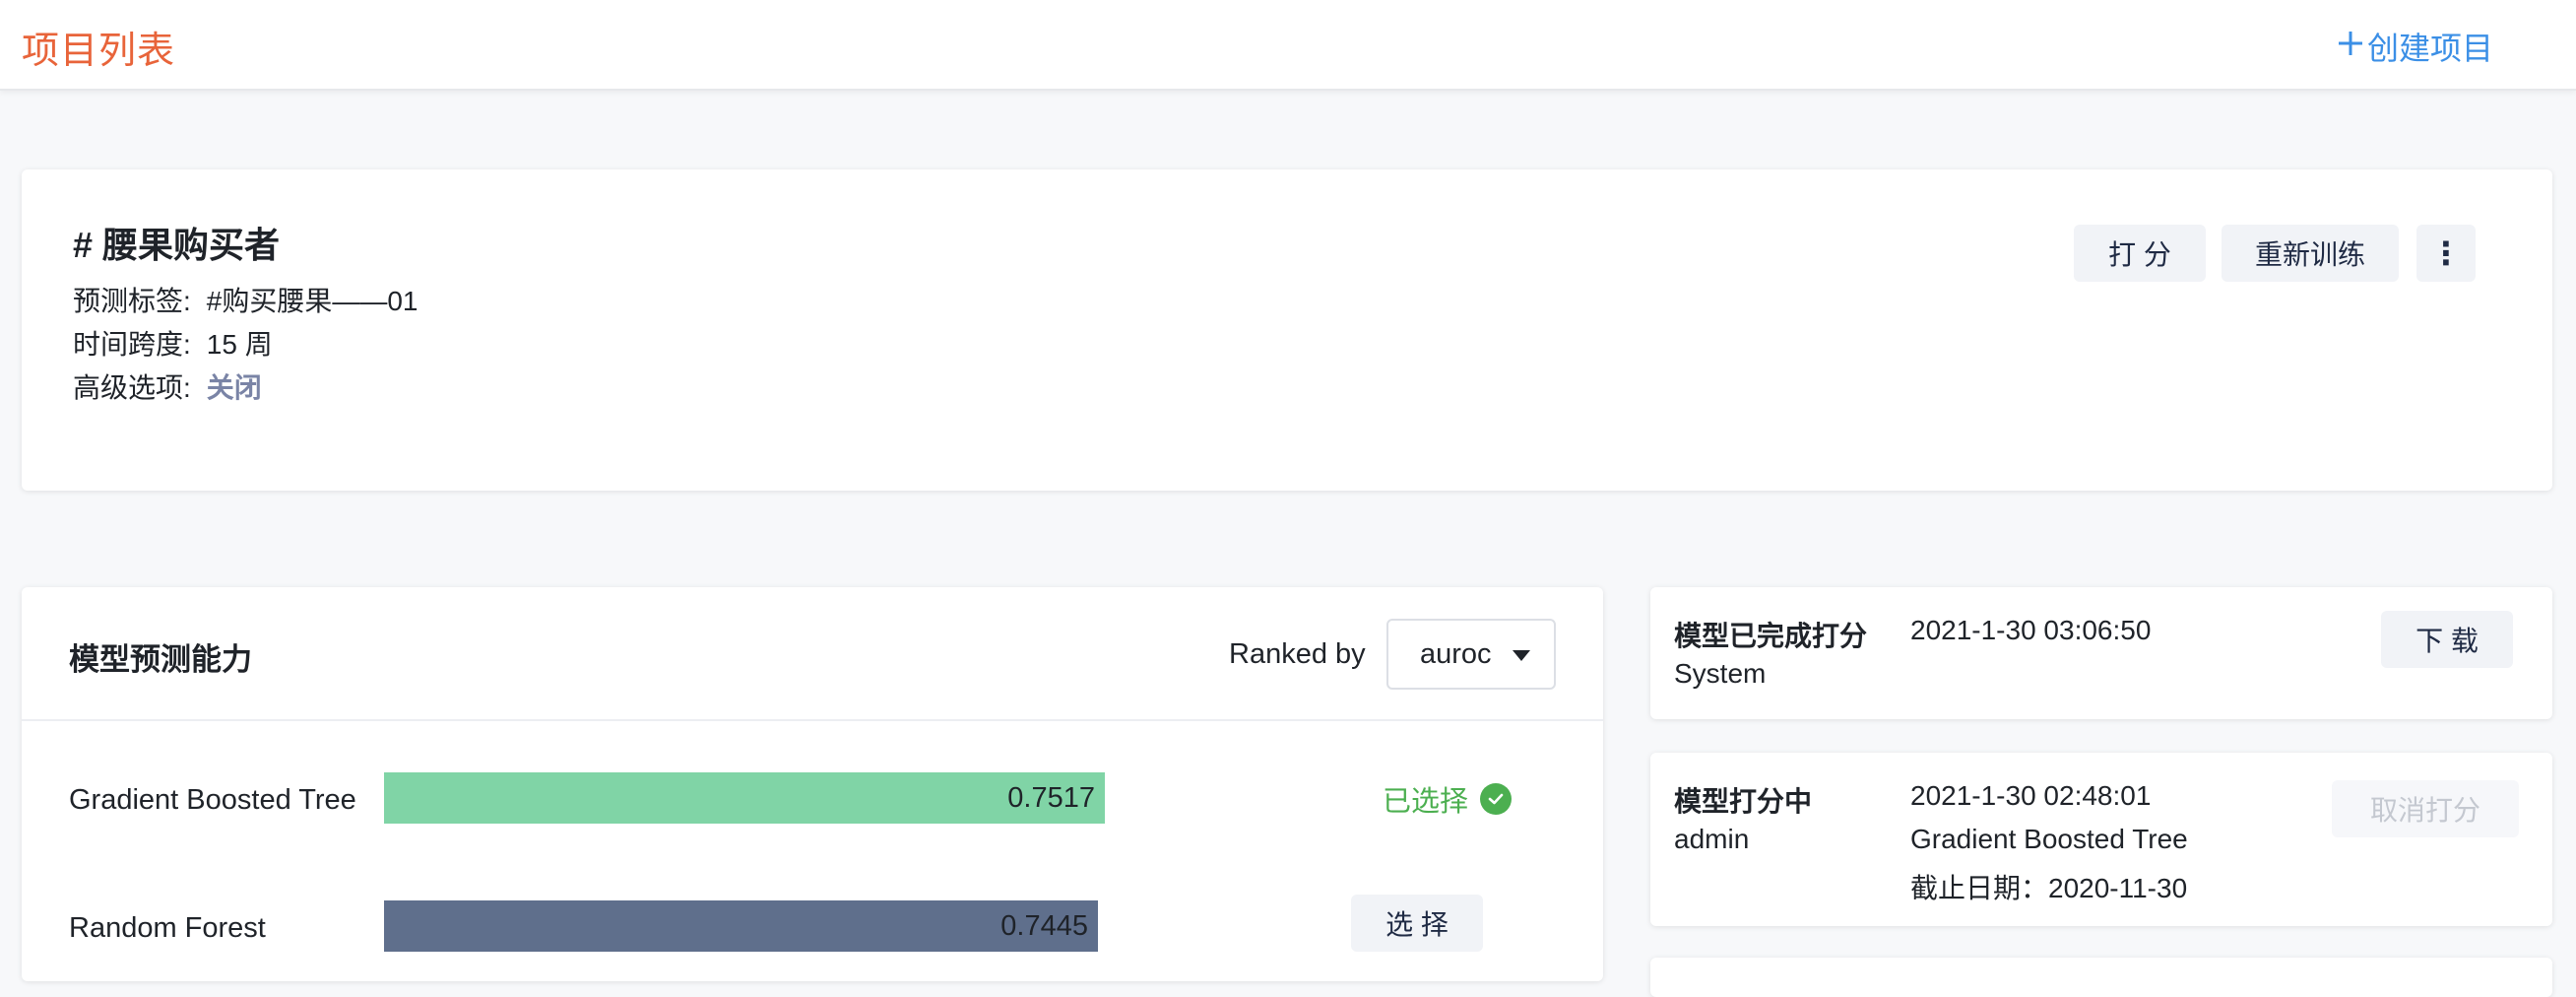 This screenshot has width=2576, height=997. What do you see at coordinates (2049, 839) in the screenshot?
I see `activity-model: Gradient Boosted Tree` at bounding box center [2049, 839].